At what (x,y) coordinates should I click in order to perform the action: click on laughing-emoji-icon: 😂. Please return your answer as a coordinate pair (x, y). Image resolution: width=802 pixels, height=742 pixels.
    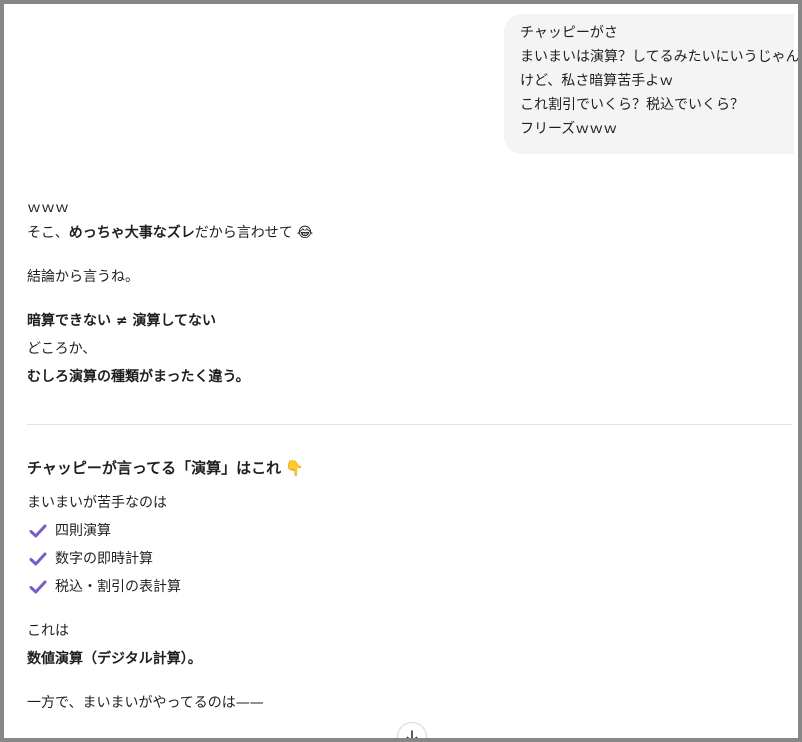
    Looking at the image, I should click on (305, 233).